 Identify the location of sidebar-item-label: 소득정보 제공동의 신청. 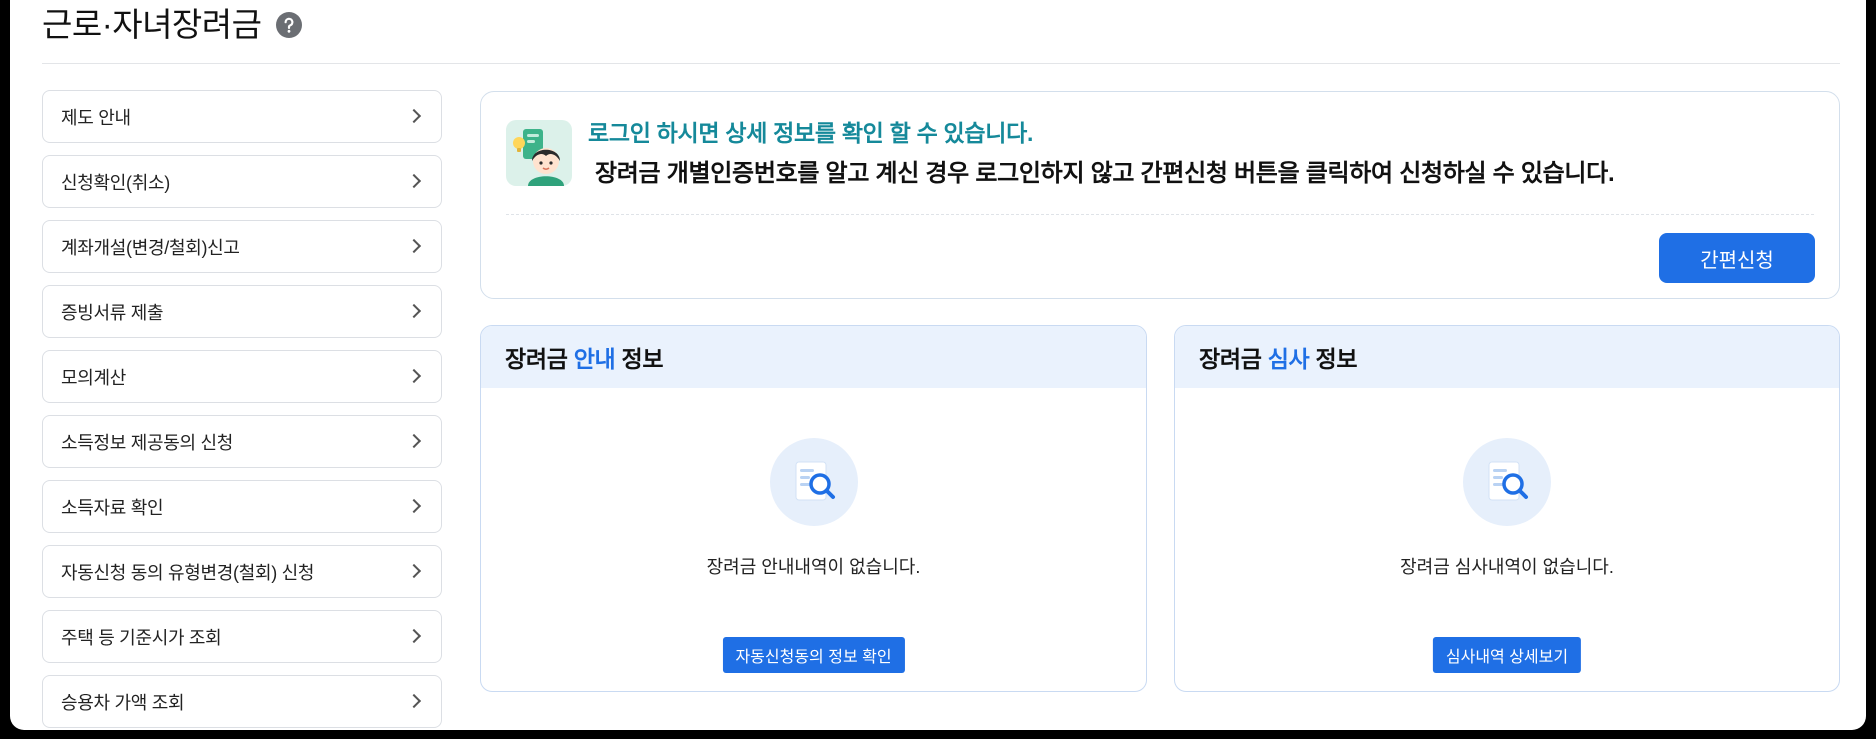
(147, 442).